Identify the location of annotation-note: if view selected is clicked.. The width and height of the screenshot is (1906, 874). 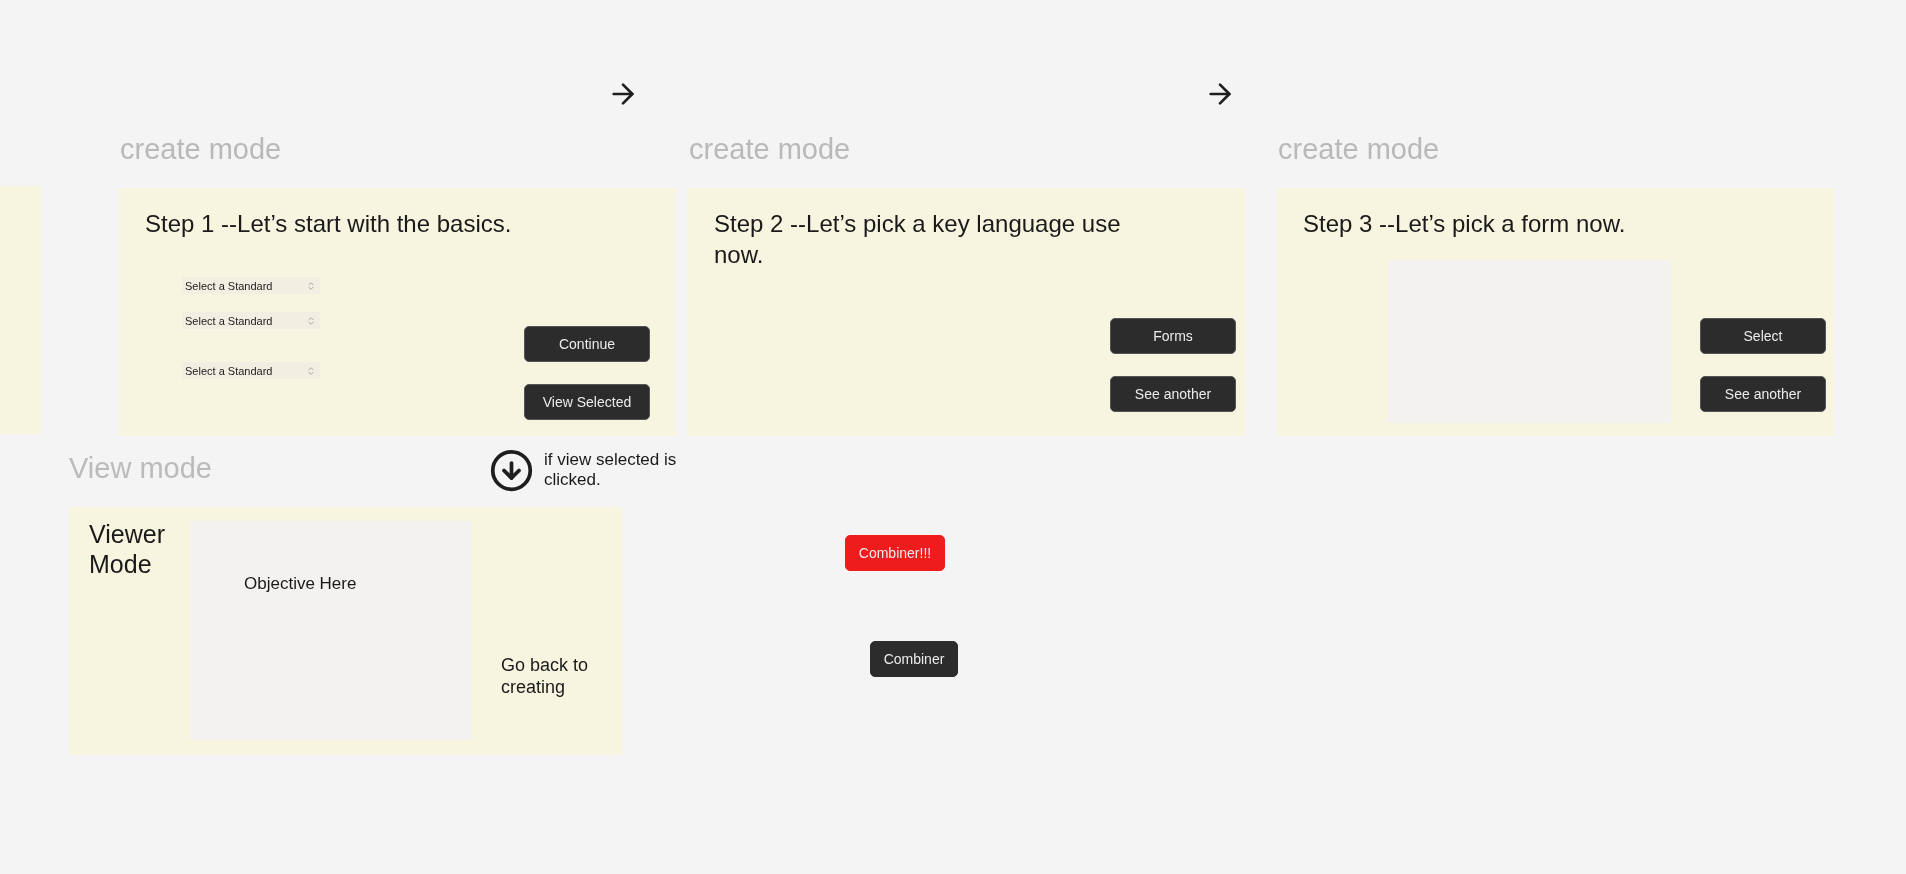
(611, 470).